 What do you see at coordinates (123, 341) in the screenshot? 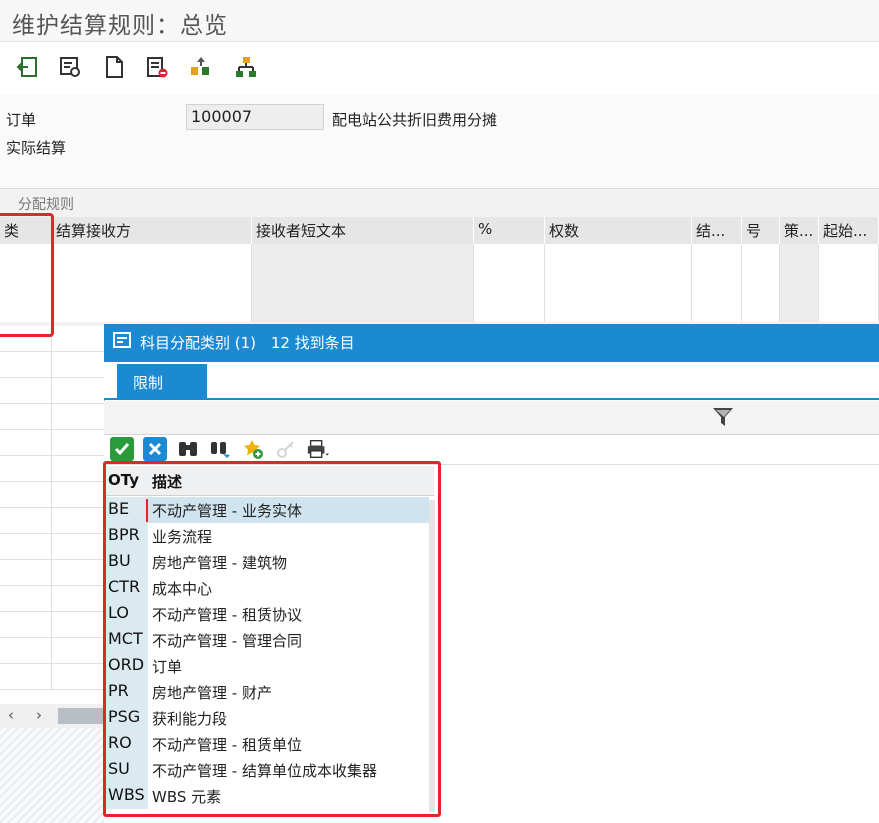
I see `dialog-icon` at bounding box center [123, 341].